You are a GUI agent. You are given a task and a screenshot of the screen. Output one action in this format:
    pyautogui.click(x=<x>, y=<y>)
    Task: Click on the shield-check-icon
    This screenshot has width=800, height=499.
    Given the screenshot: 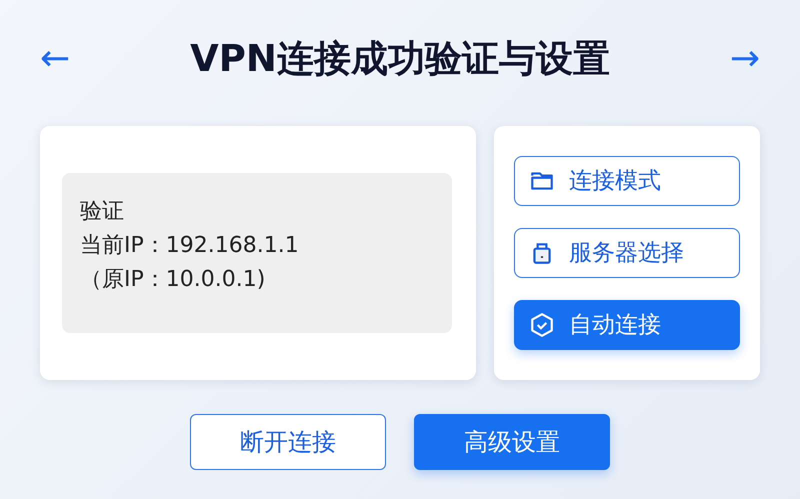 What is the action you would take?
    pyautogui.click(x=542, y=325)
    